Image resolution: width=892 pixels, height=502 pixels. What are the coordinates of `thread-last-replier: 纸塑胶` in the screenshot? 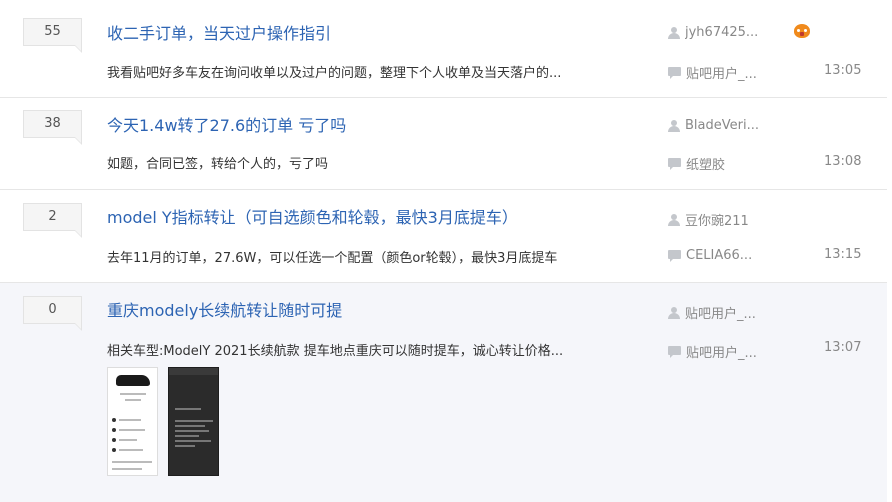 It's located at (696, 163).